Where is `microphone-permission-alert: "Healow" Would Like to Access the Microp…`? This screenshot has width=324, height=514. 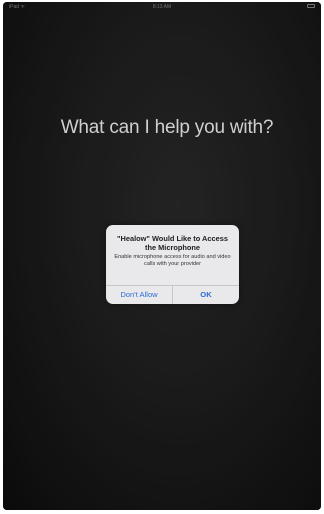
microphone-permission-alert: "Healow" Would Like to Access the Microp… is located at coordinates (172, 264).